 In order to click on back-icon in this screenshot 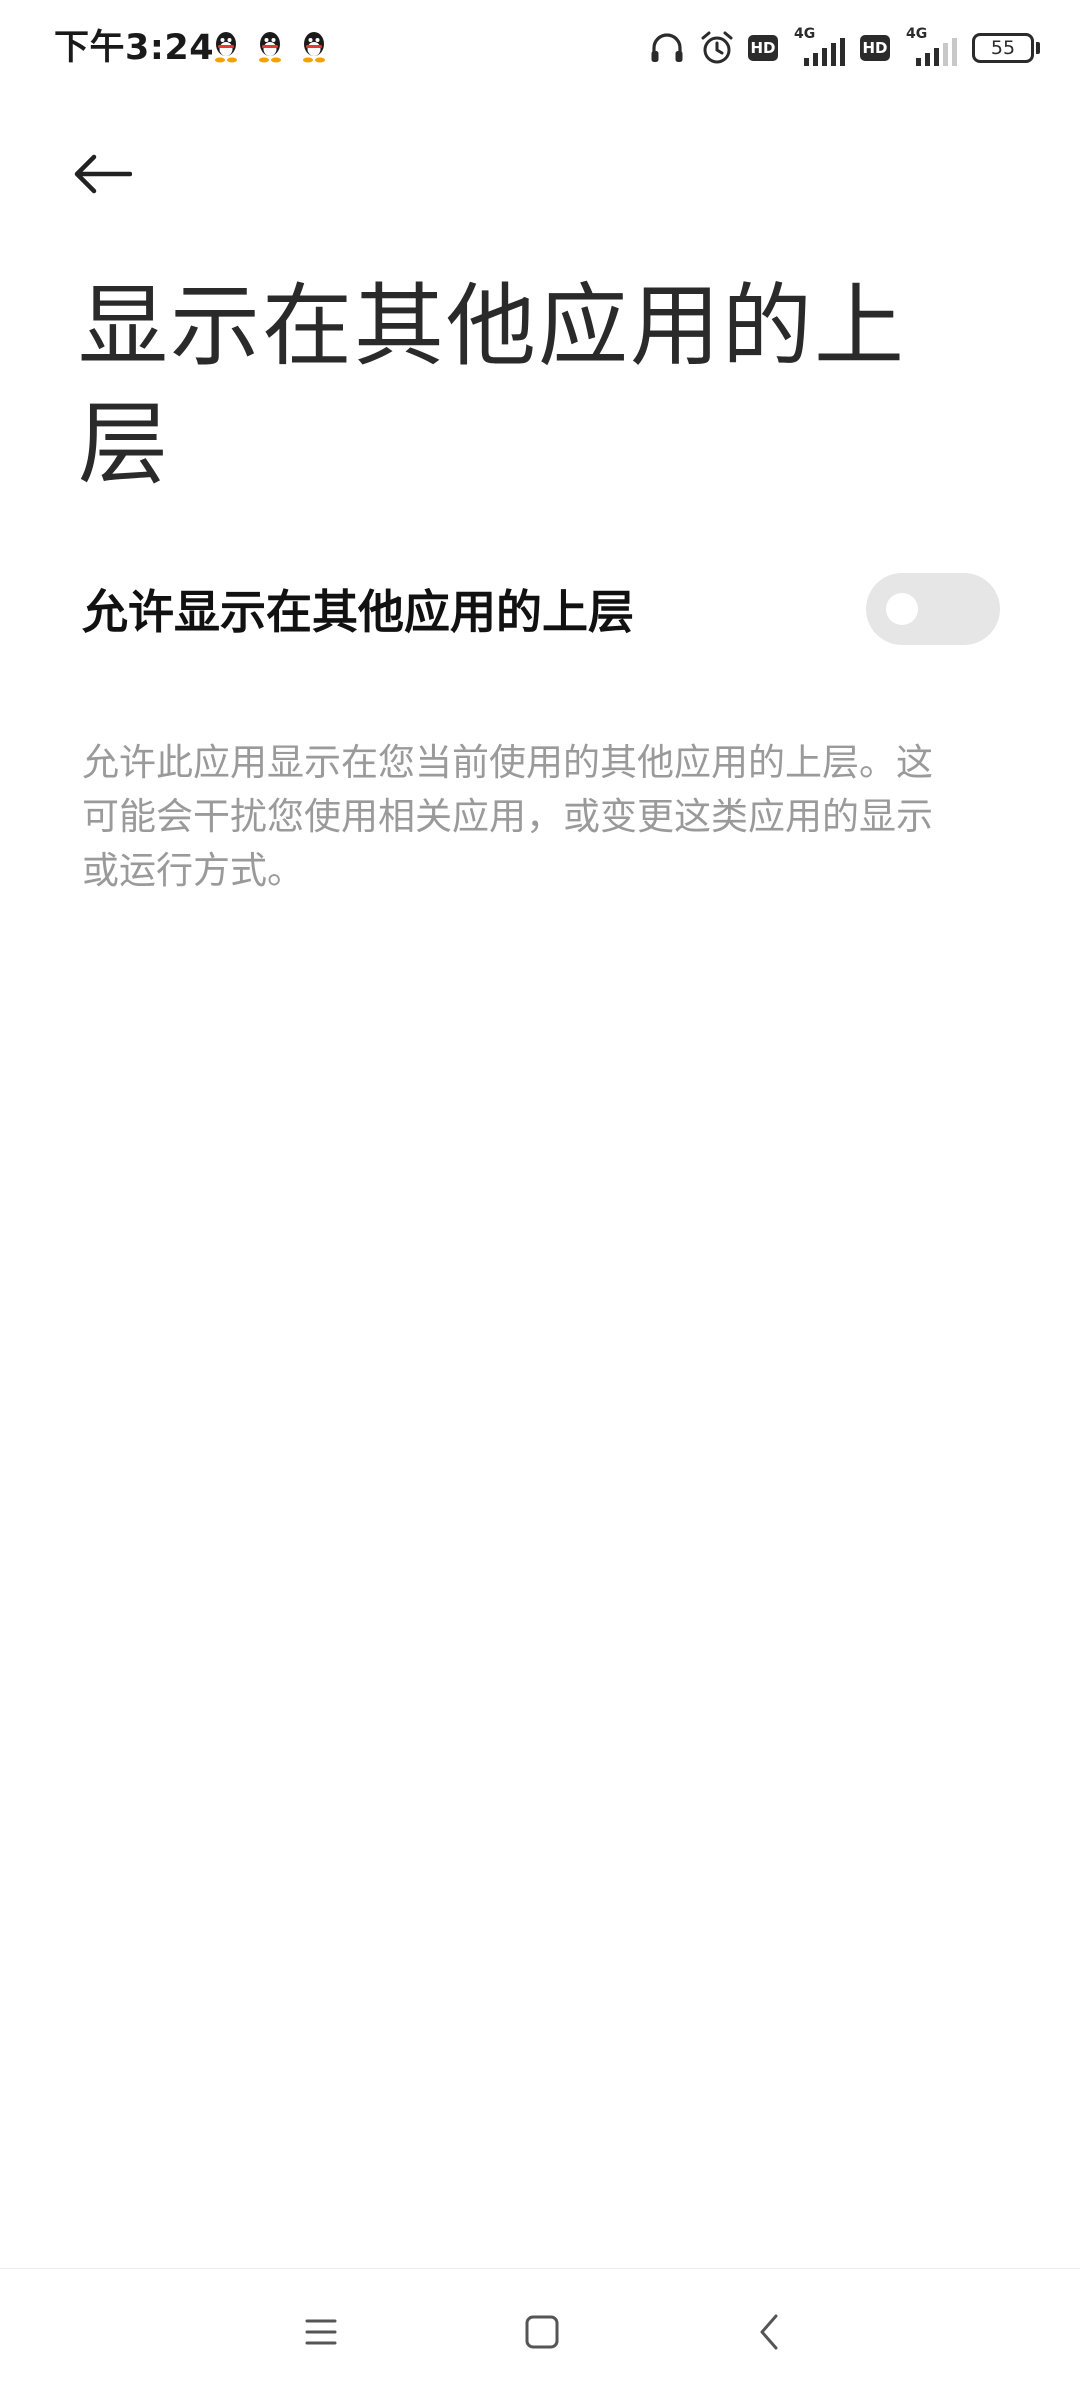, I will do `click(769, 2334)`.